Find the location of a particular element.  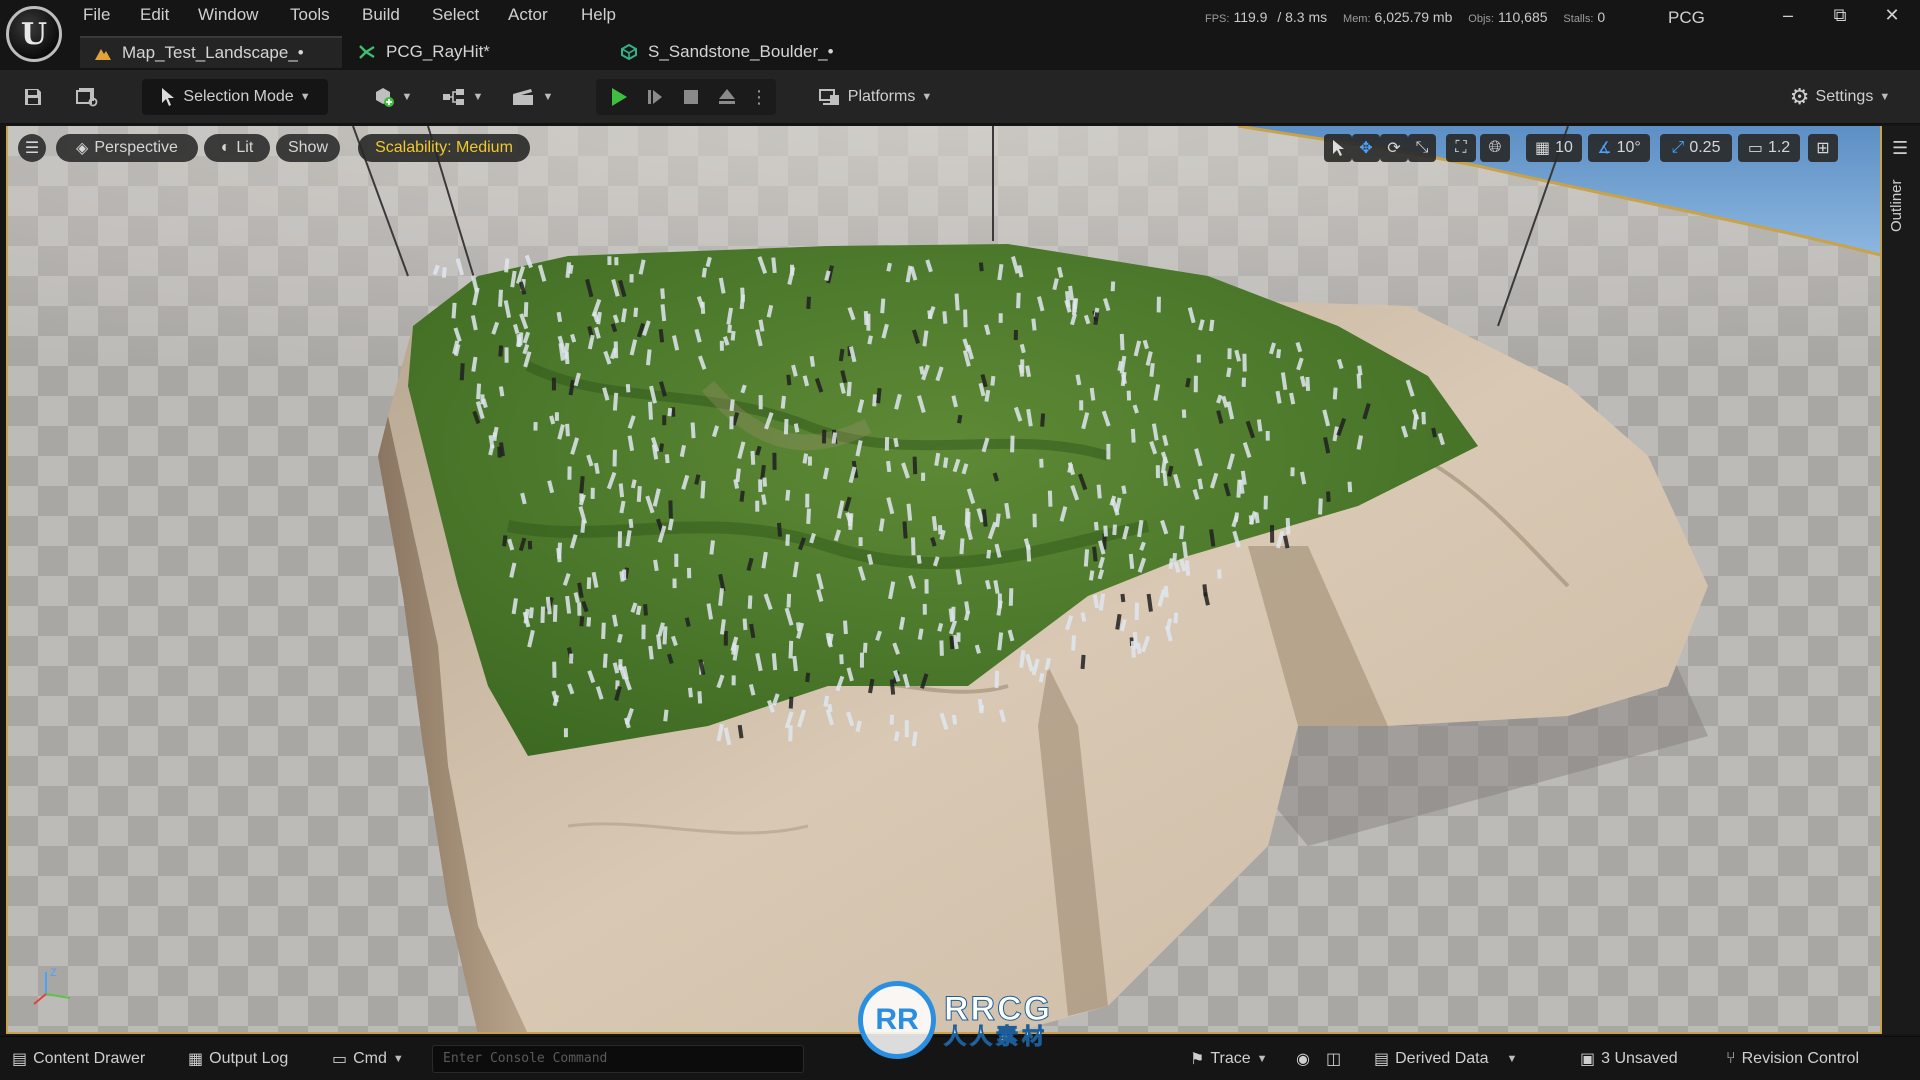

trace-dropdown: ⚑ Trace ▼ is located at coordinates (1229, 1059).